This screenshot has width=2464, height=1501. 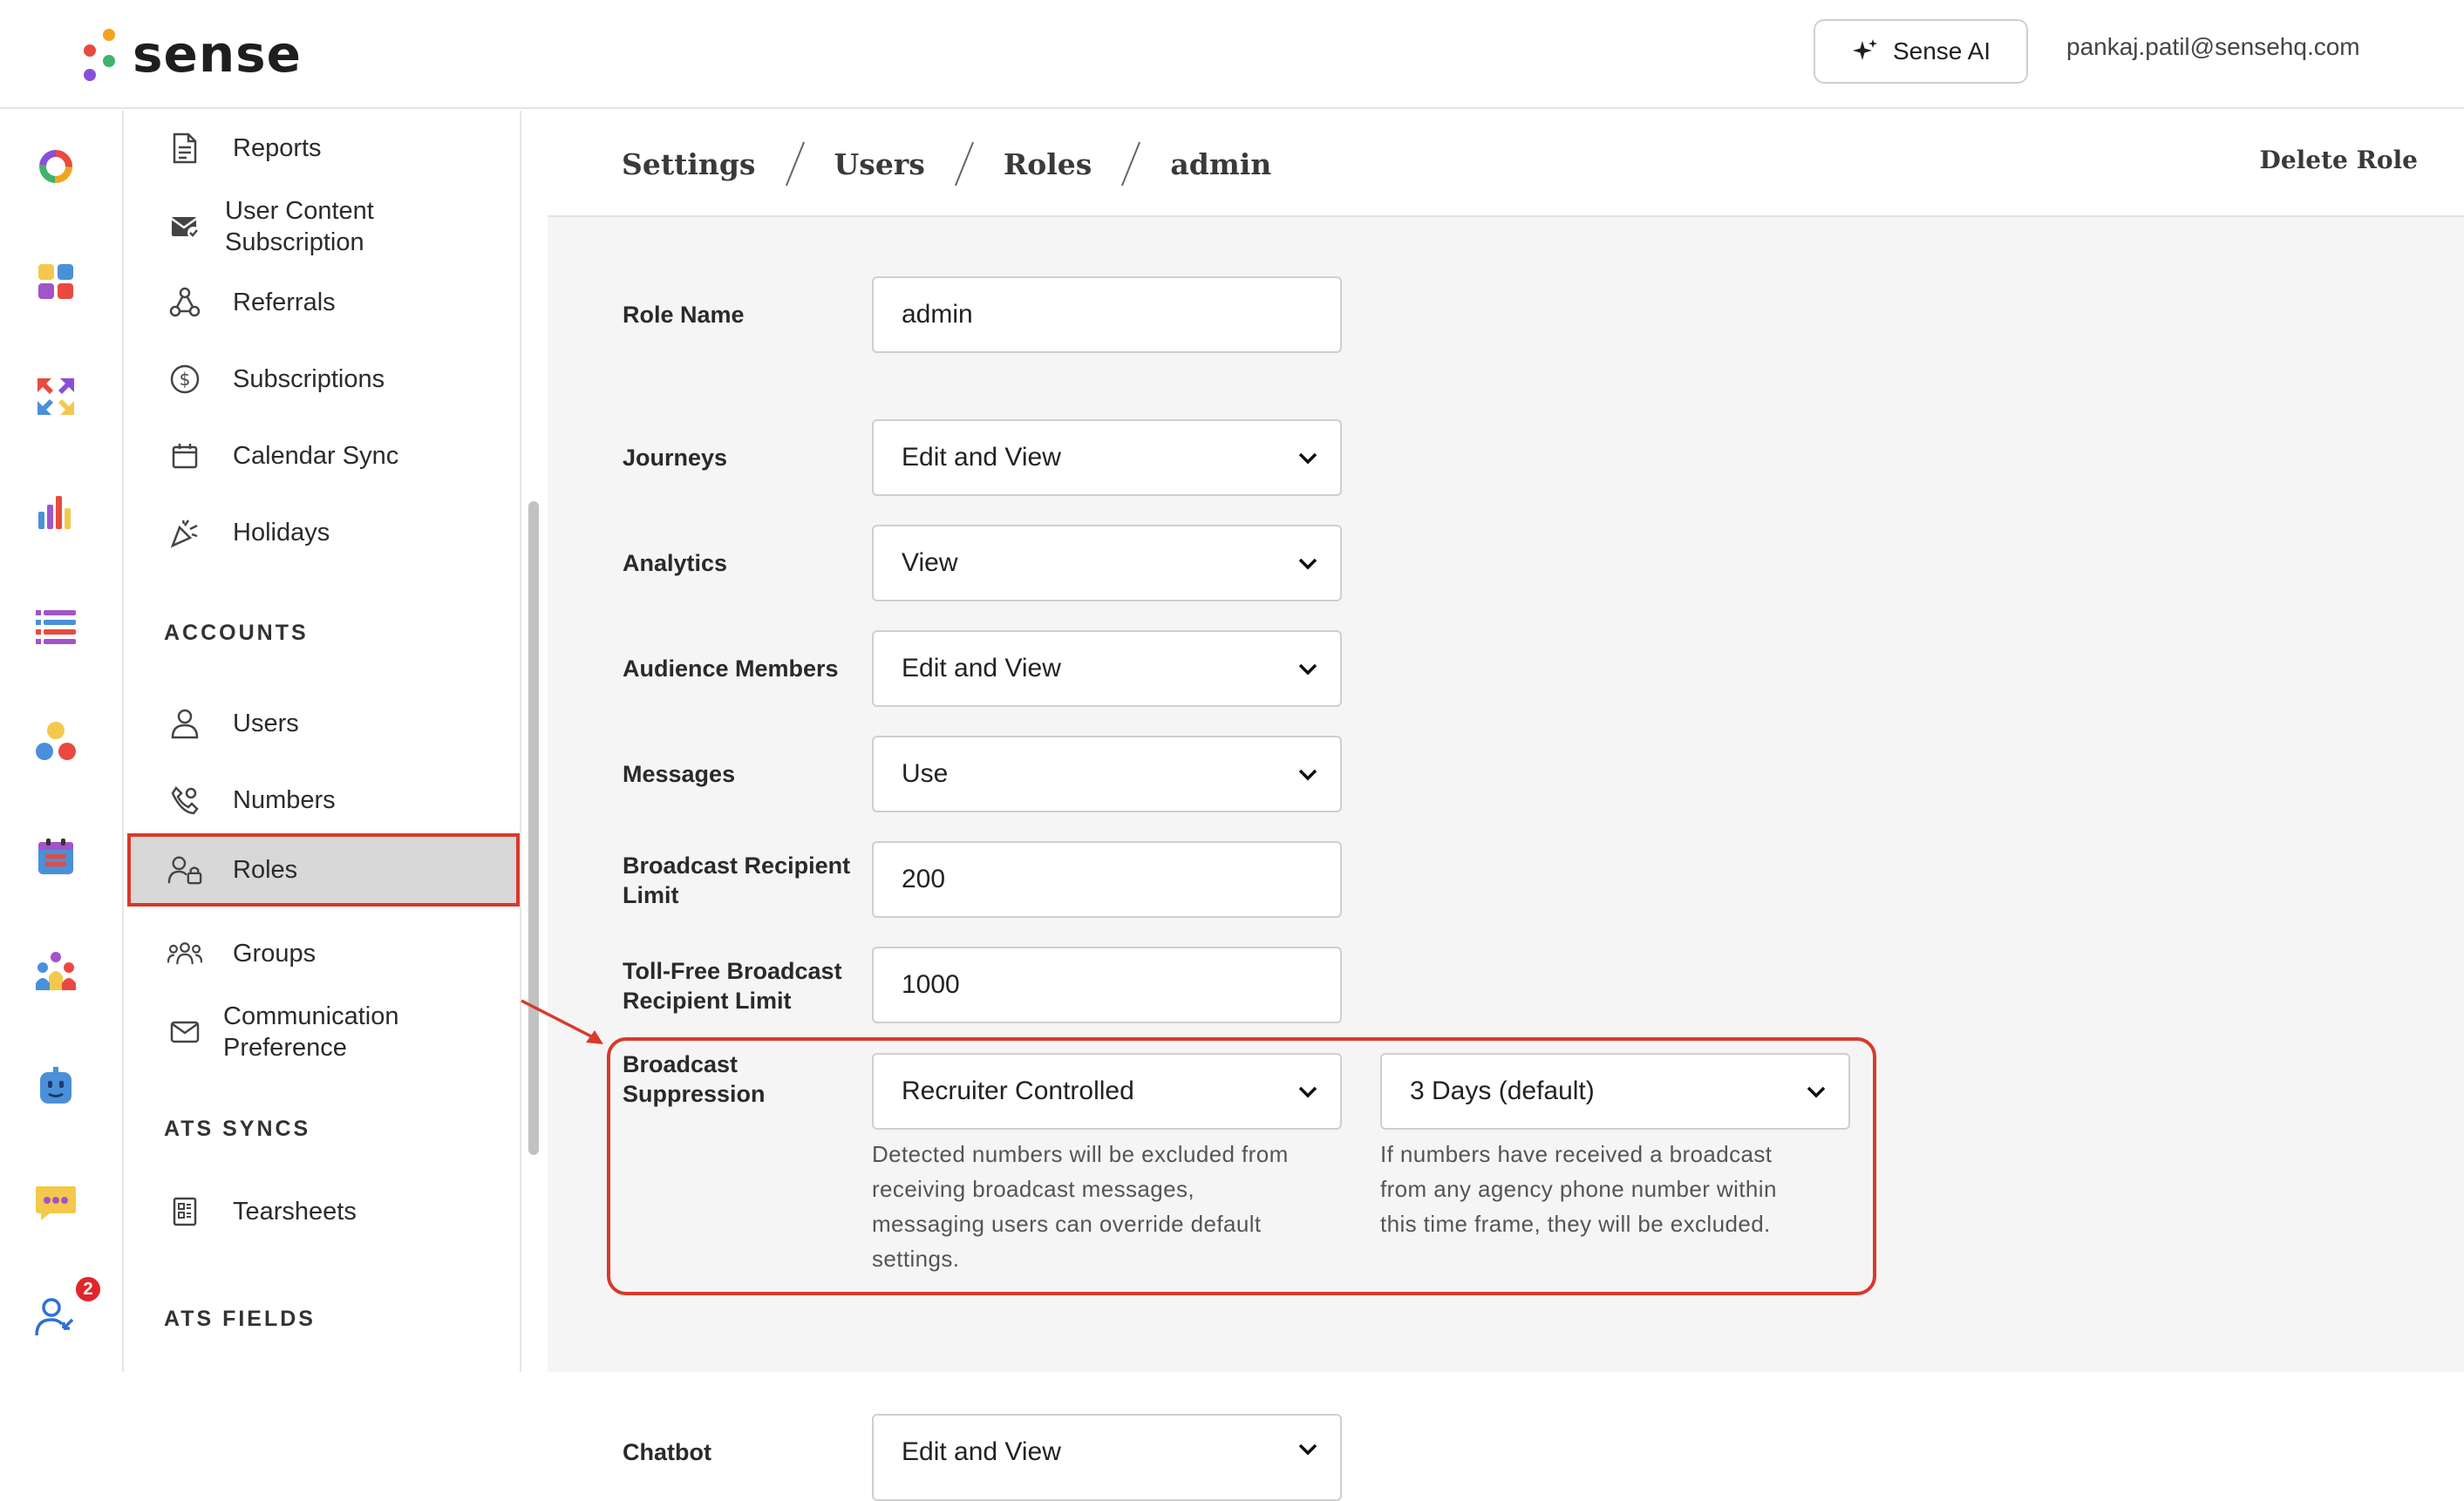 What do you see at coordinates (732, 971) in the screenshot?
I see `label-line: Toll-Free Broadcast` at bounding box center [732, 971].